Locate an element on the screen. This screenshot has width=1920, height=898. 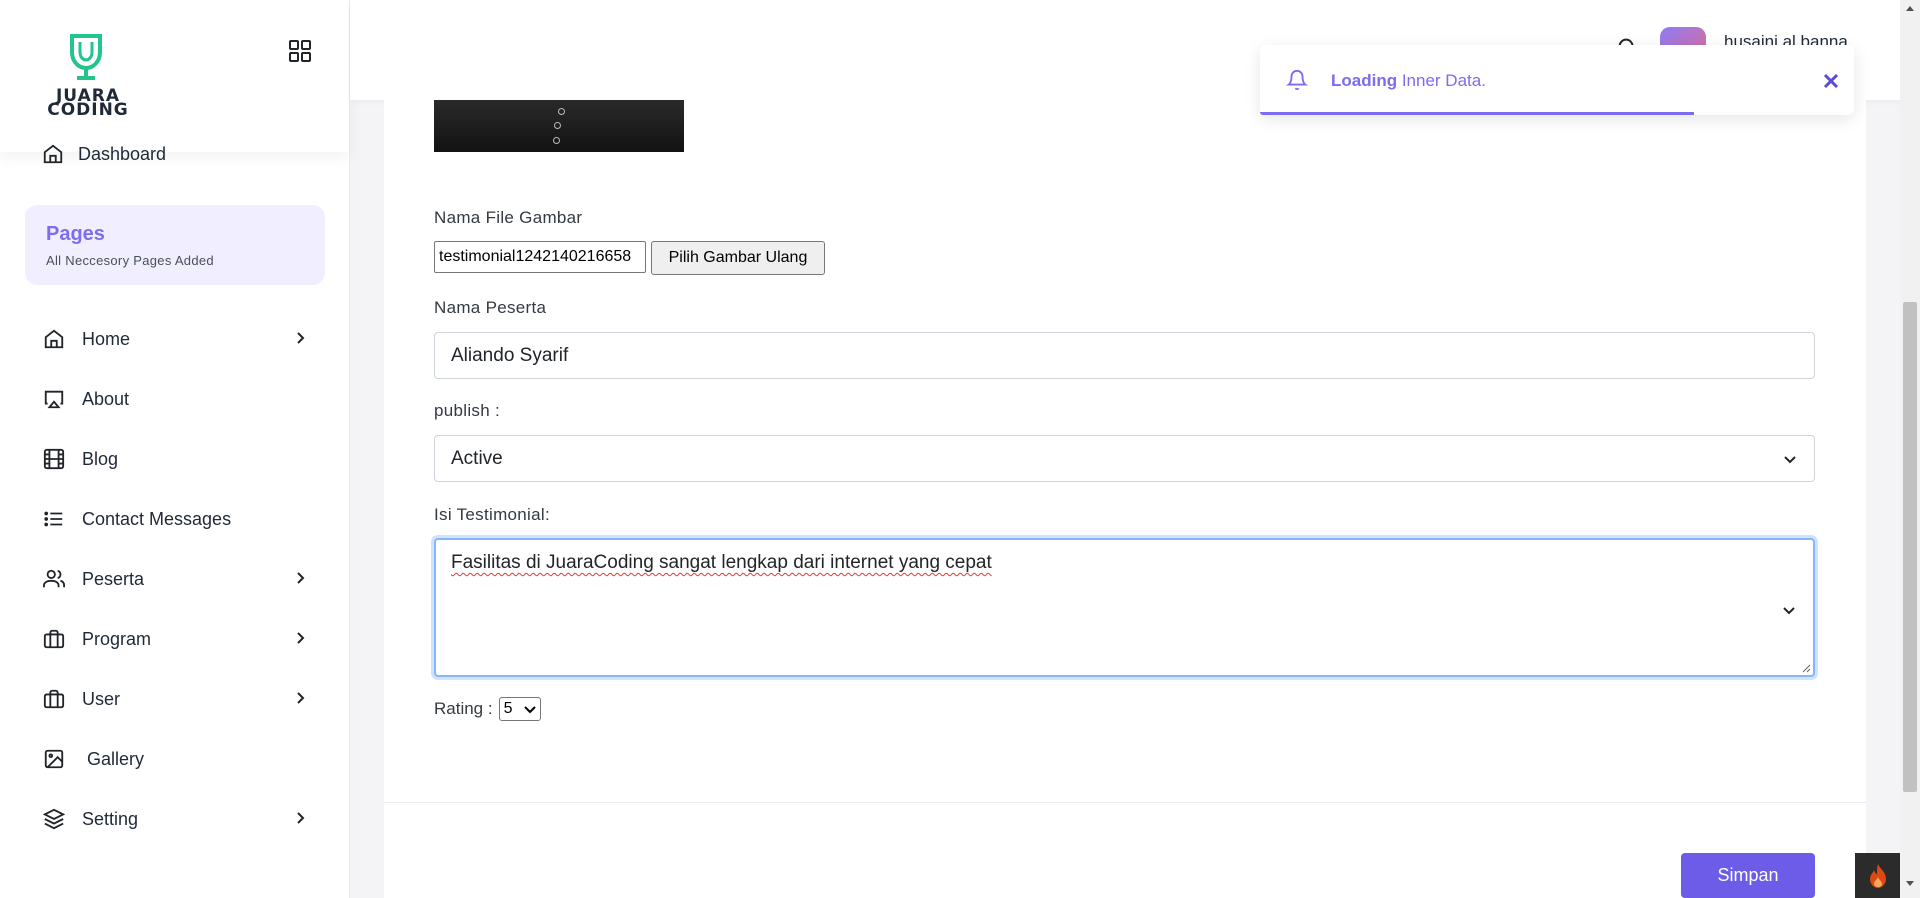
list-icon is located at coordinates (54, 519).